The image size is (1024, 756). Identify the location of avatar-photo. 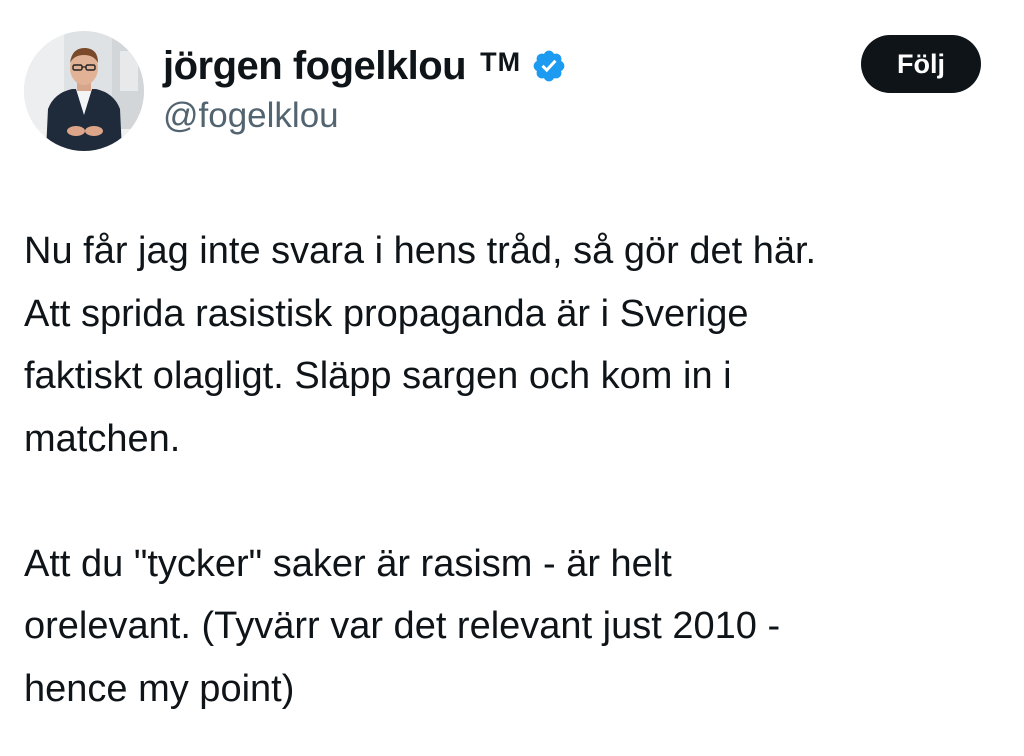
(84, 91).